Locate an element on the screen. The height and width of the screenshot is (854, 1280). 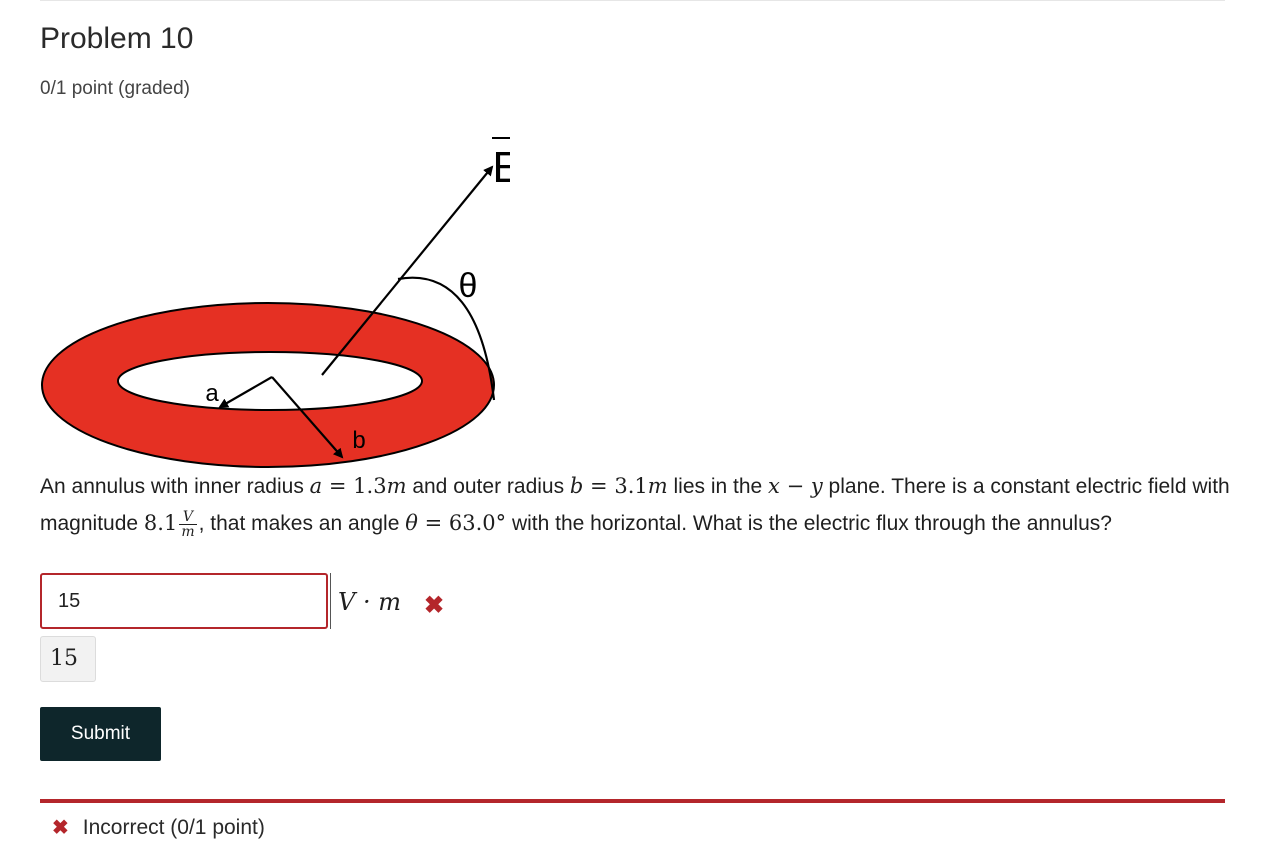
unit-fraction: Vm is located at coordinates (188, 525).